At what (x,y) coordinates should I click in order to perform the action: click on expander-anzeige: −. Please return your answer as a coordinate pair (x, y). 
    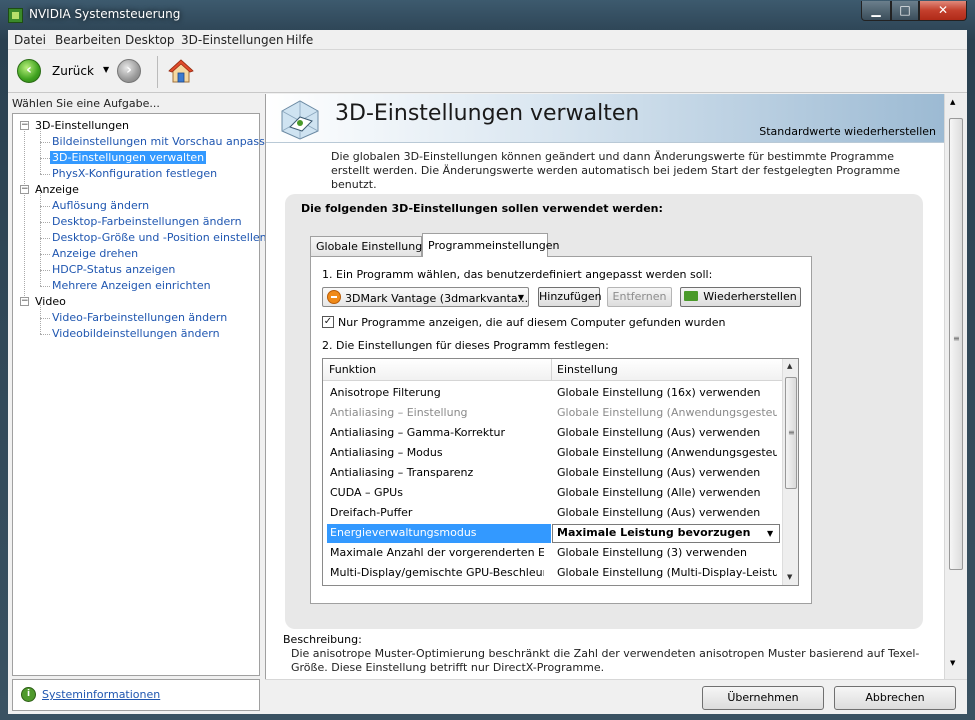
    Looking at the image, I should click on (24, 189).